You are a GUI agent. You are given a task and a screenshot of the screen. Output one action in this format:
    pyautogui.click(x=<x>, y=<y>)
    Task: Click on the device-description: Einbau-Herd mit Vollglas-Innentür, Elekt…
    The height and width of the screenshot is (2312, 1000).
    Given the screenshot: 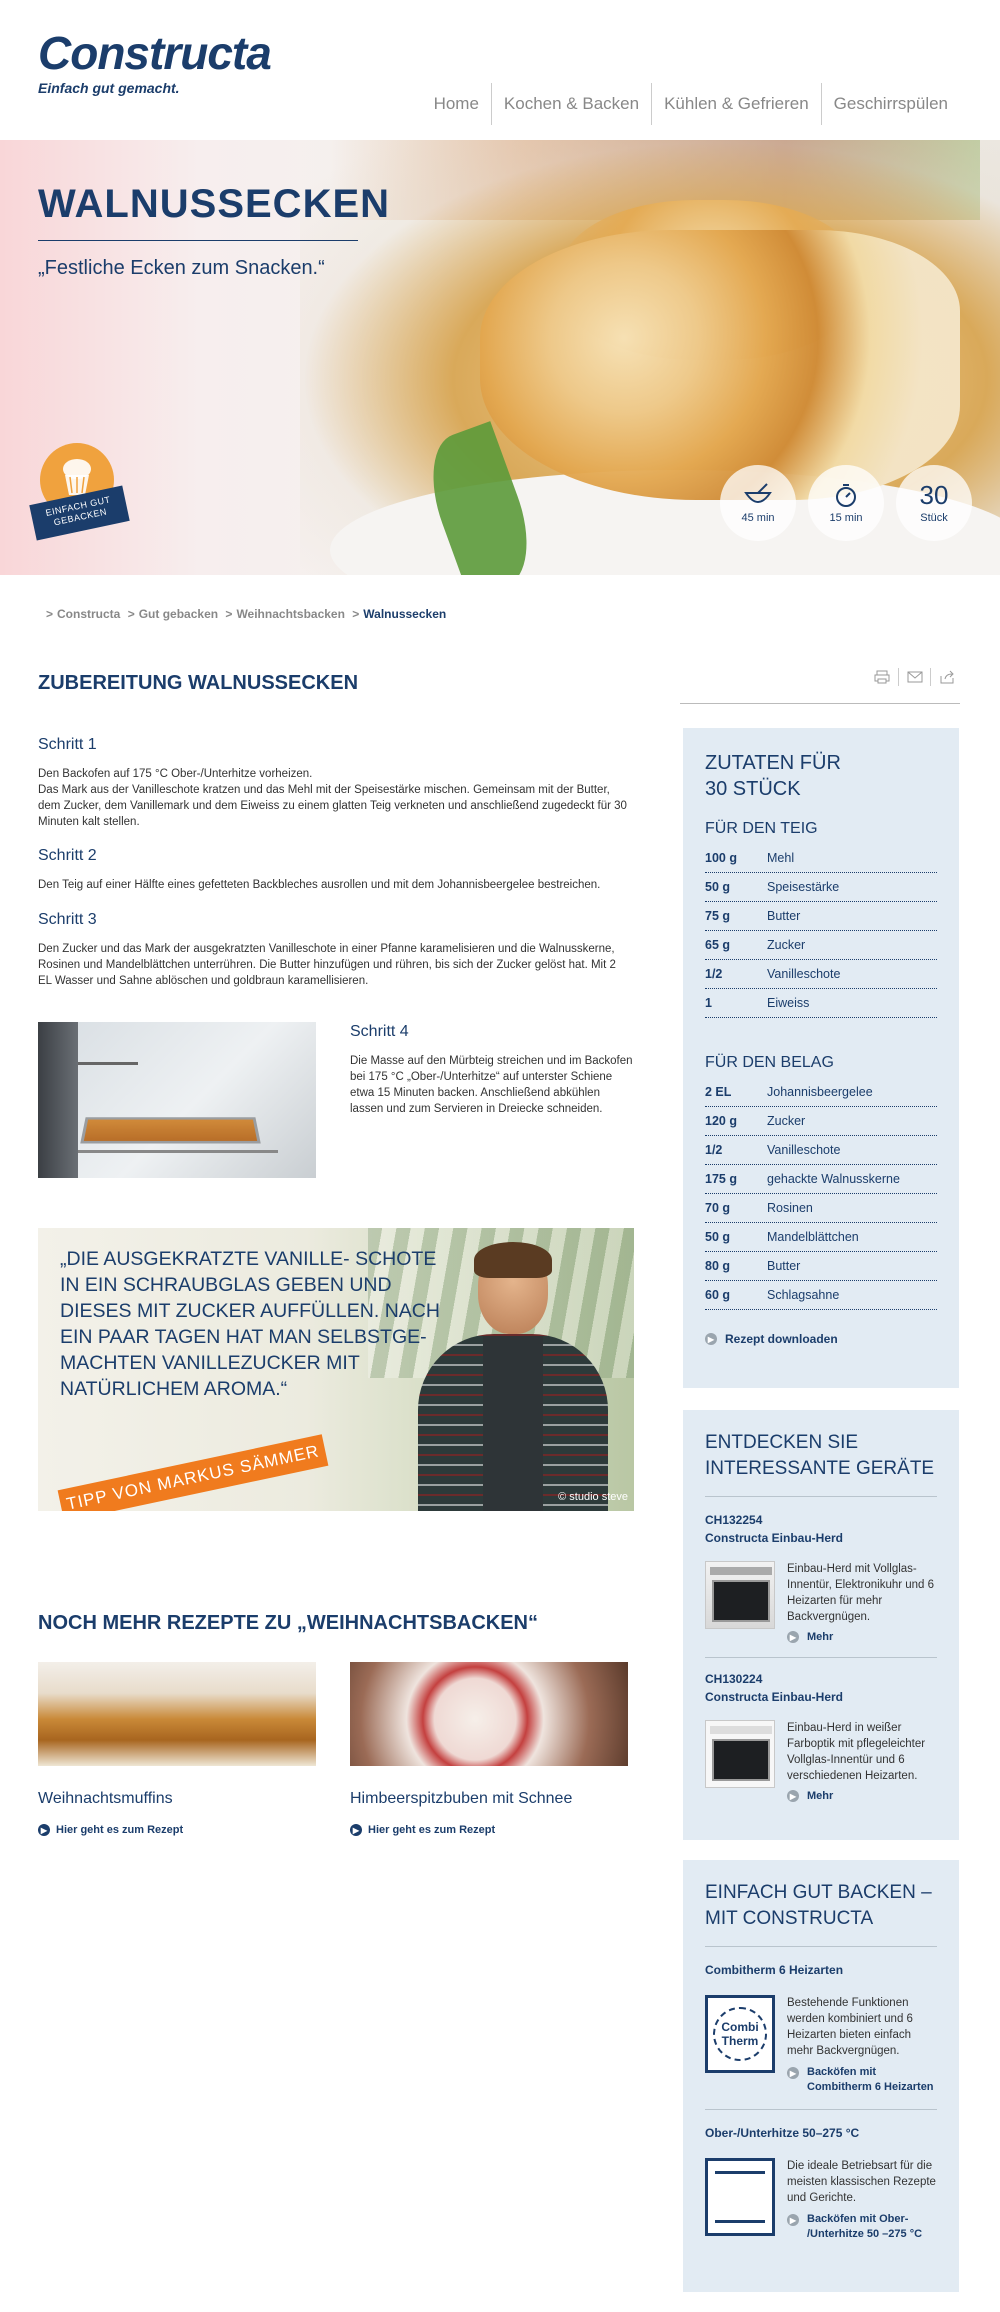 What is the action you would take?
    pyautogui.click(x=861, y=1593)
    